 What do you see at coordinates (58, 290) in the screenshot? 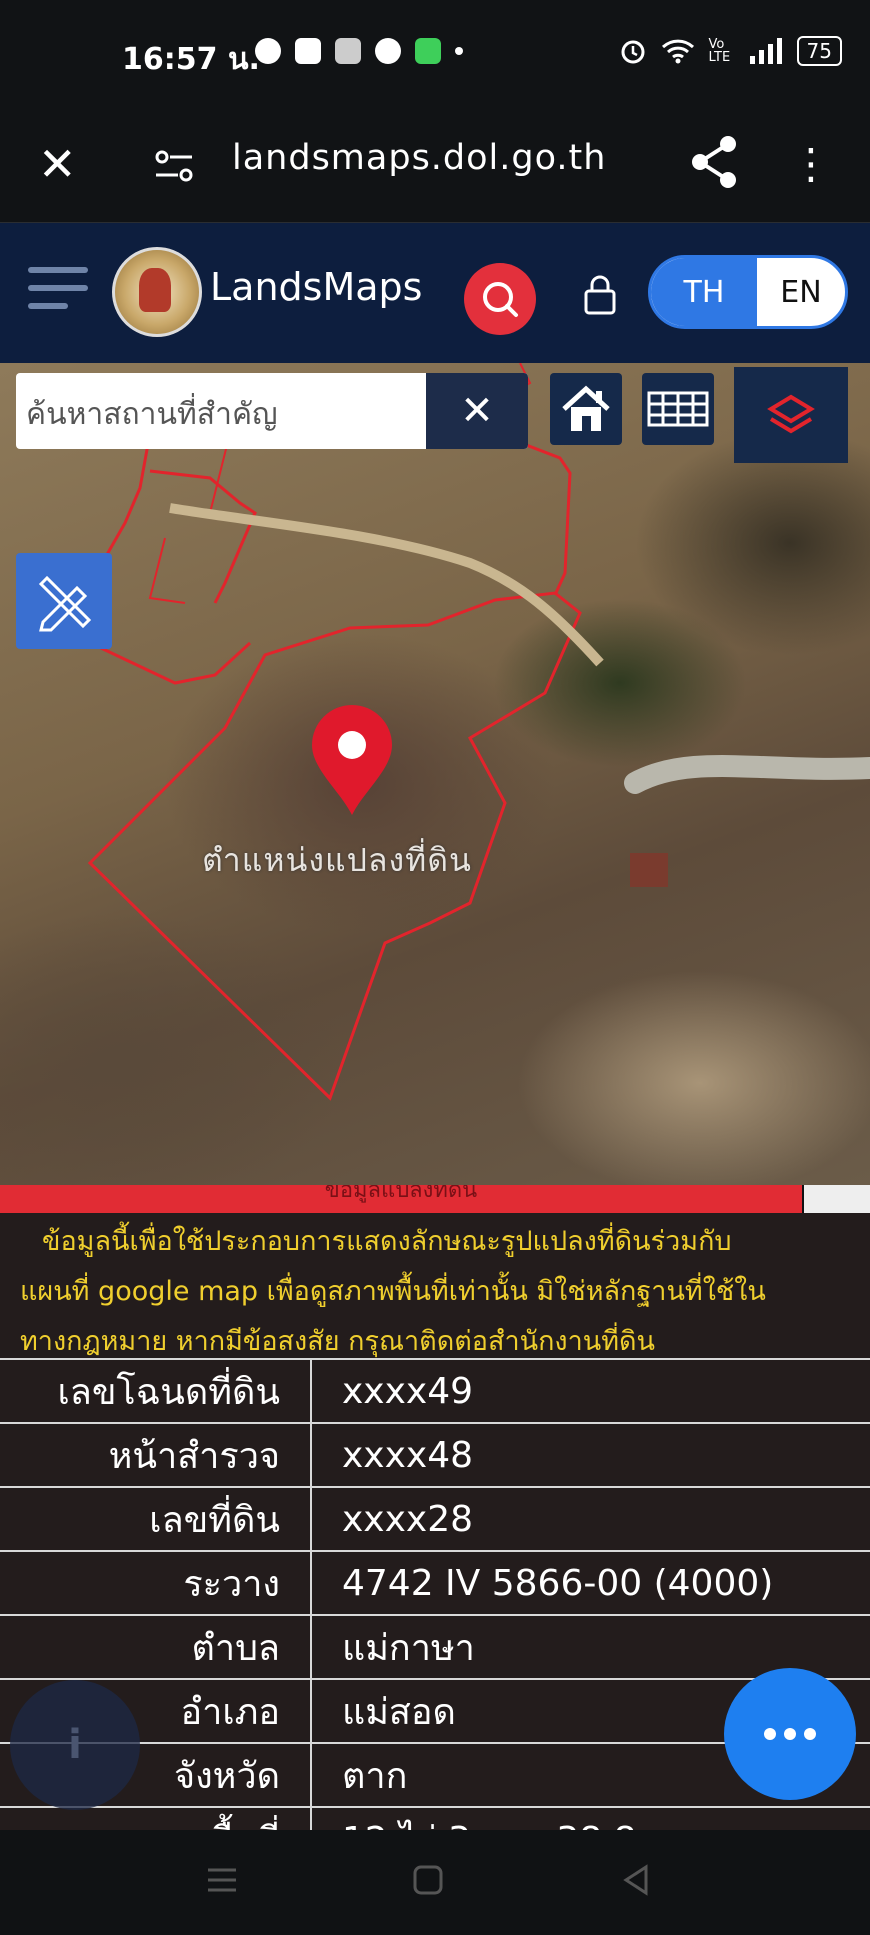
I see `menu-icon` at bounding box center [58, 290].